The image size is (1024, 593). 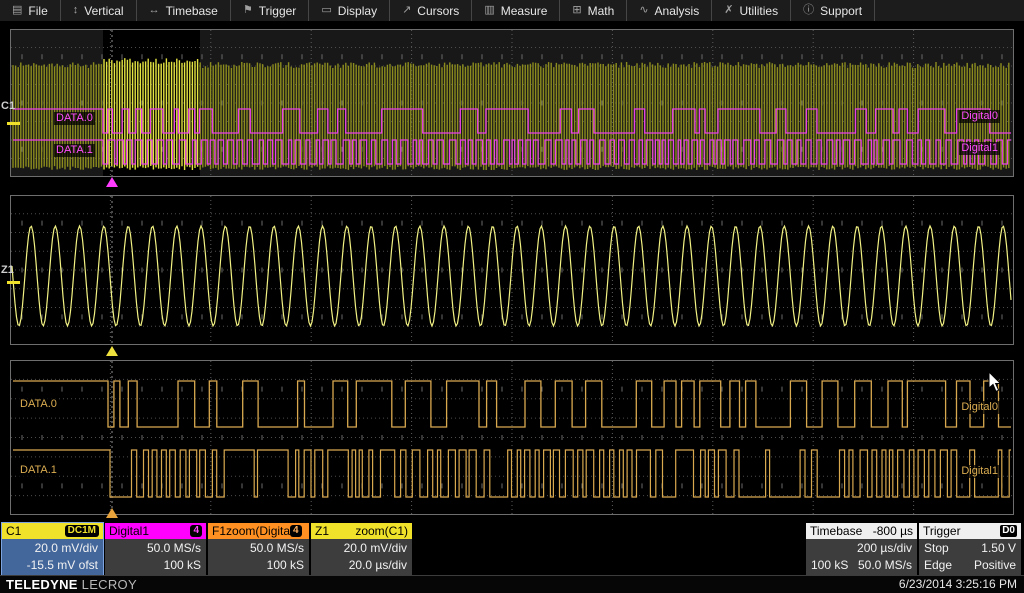 What do you see at coordinates (381, 531) in the screenshot?
I see `z1-function: zoom(C1)` at bounding box center [381, 531].